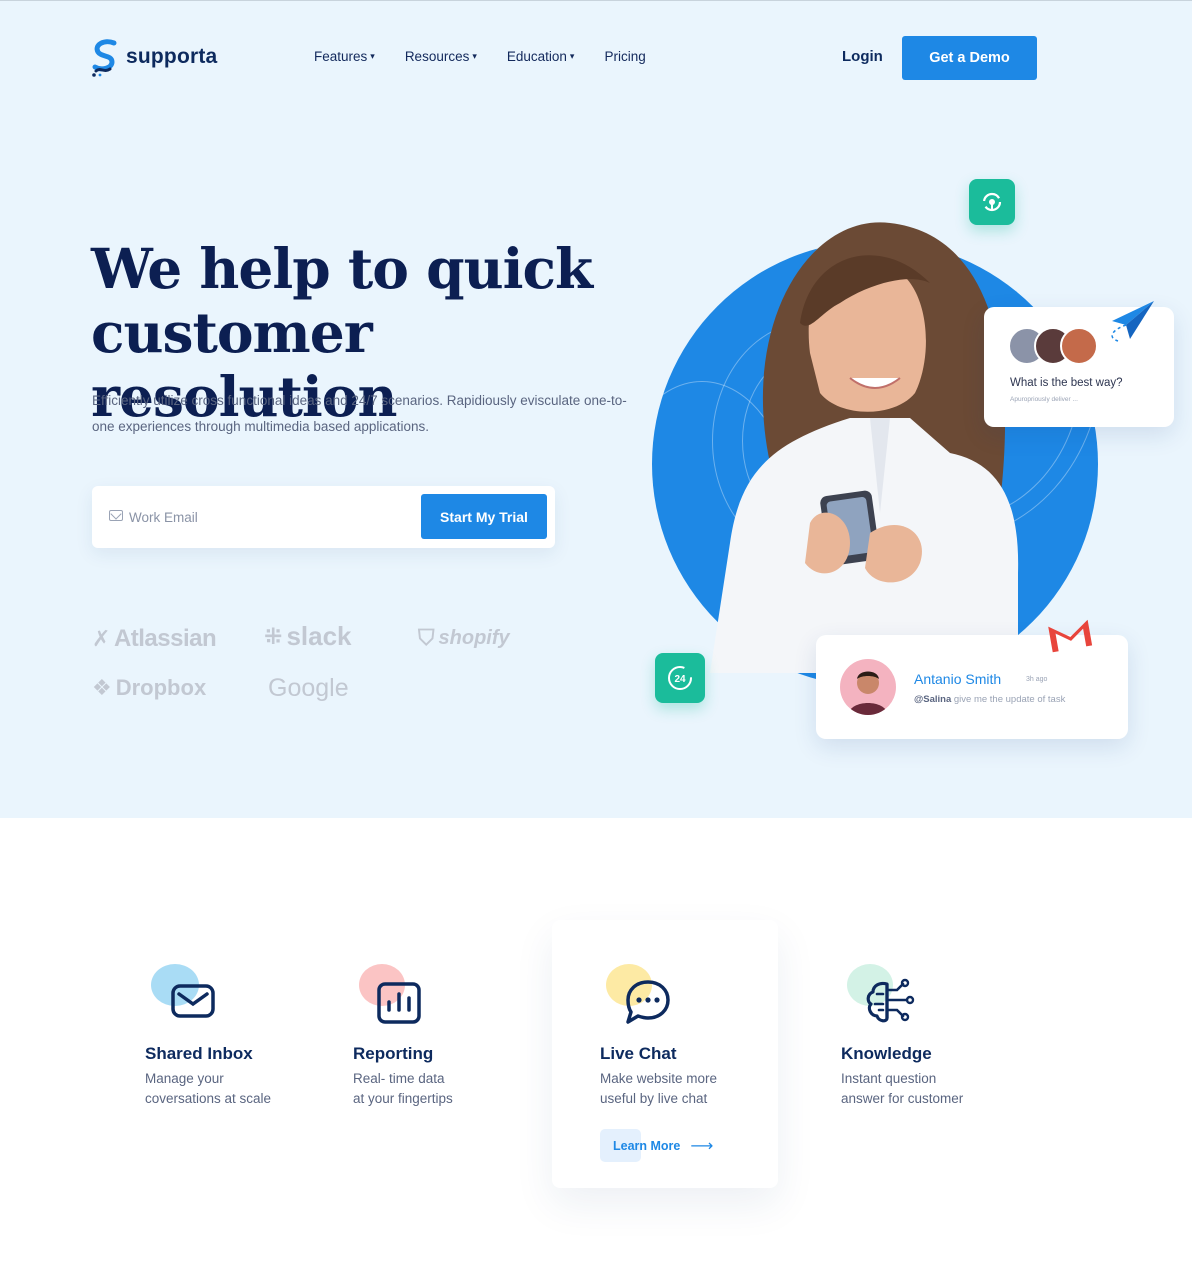 This screenshot has width=1192, height=1268. Describe the element at coordinates (868, 693) in the screenshot. I see `man-avatar-icon` at that location.